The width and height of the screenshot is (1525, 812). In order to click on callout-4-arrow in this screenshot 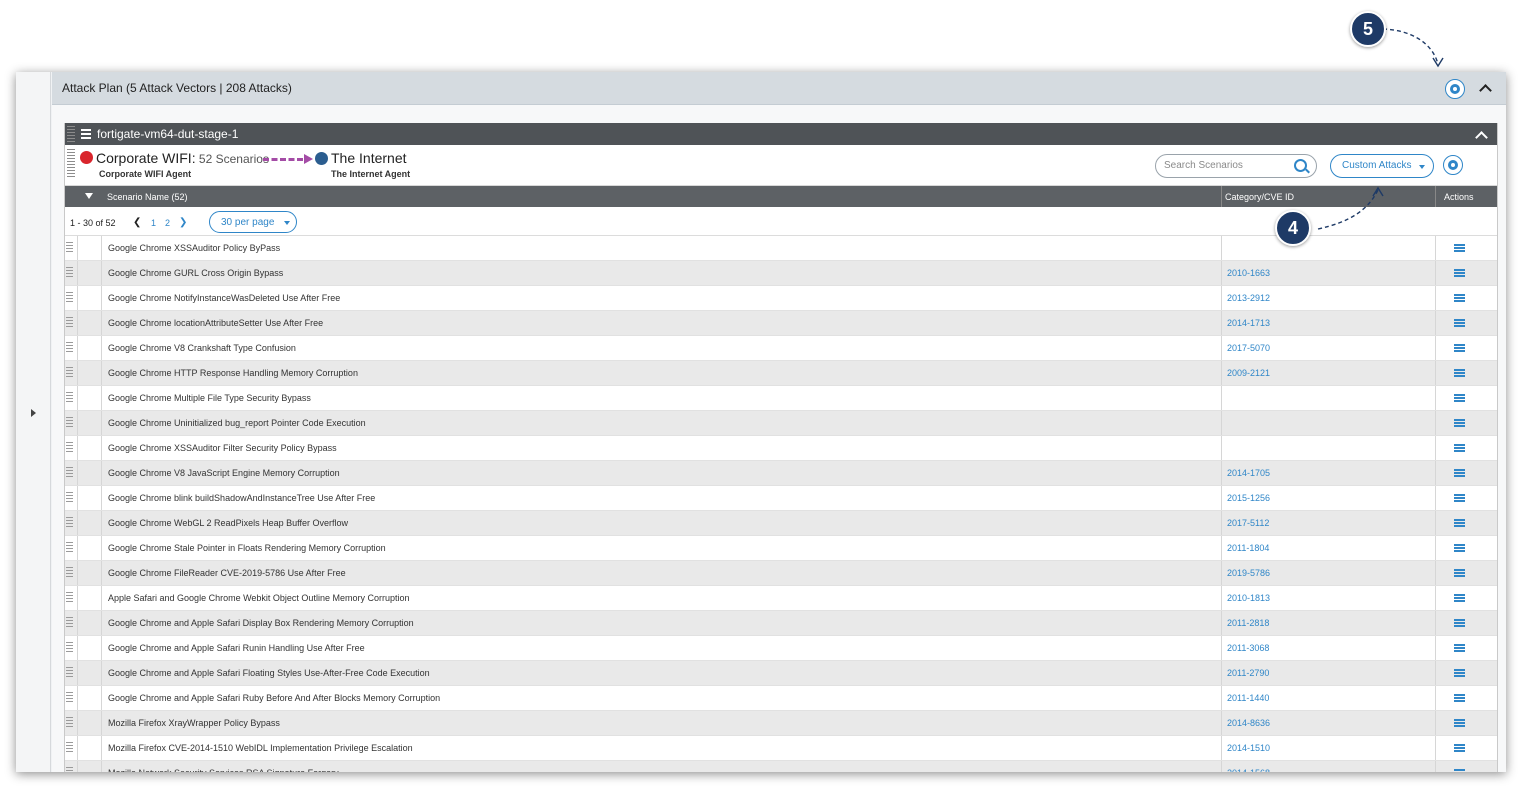, I will do `click(1348, 209)`.